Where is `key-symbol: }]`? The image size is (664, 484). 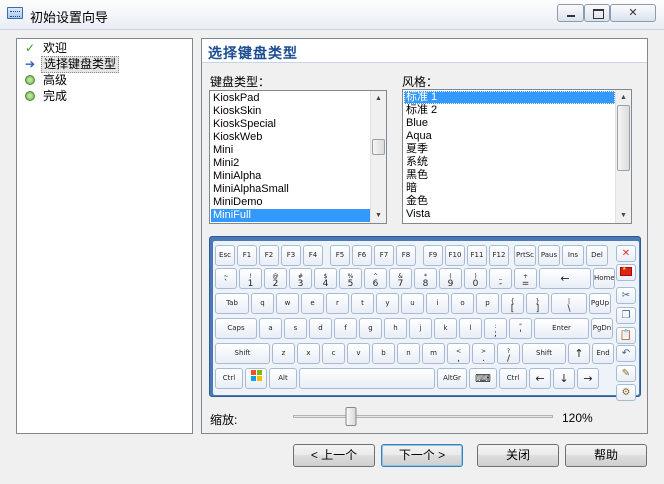 key-symbol: }] is located at coordinates (537, 303).